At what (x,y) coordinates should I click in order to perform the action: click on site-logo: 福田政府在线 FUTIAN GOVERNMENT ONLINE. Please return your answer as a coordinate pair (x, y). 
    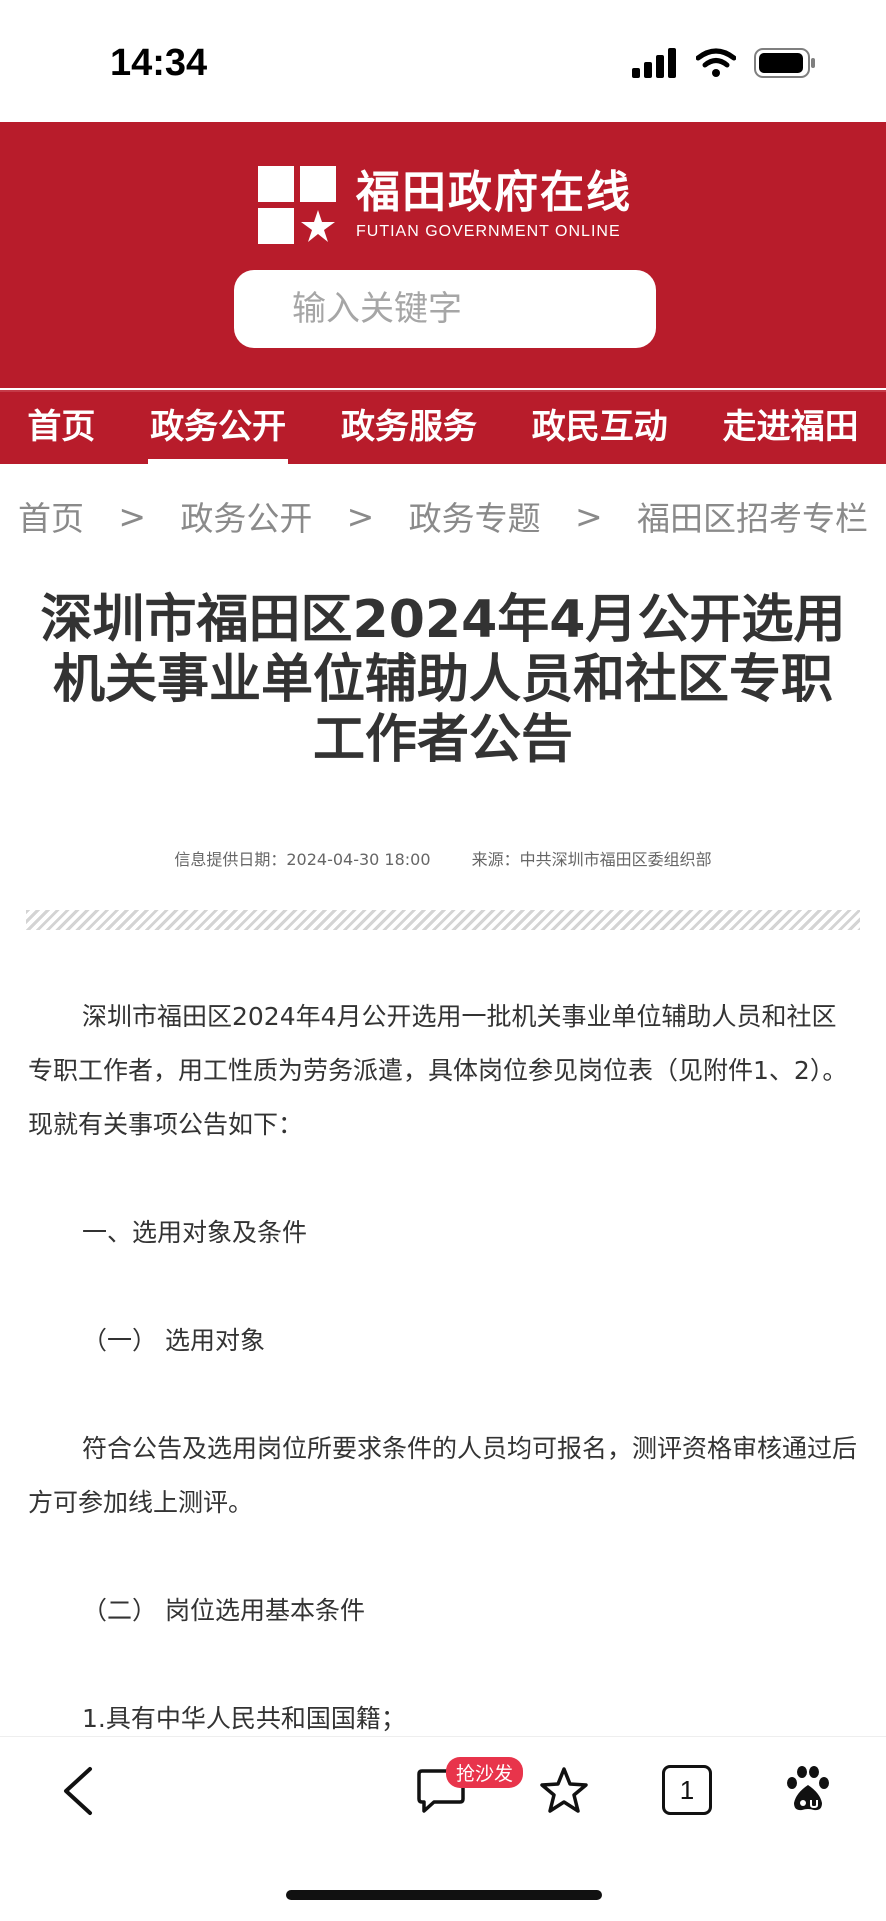
    Looking at the image, I should click on (445, 205).